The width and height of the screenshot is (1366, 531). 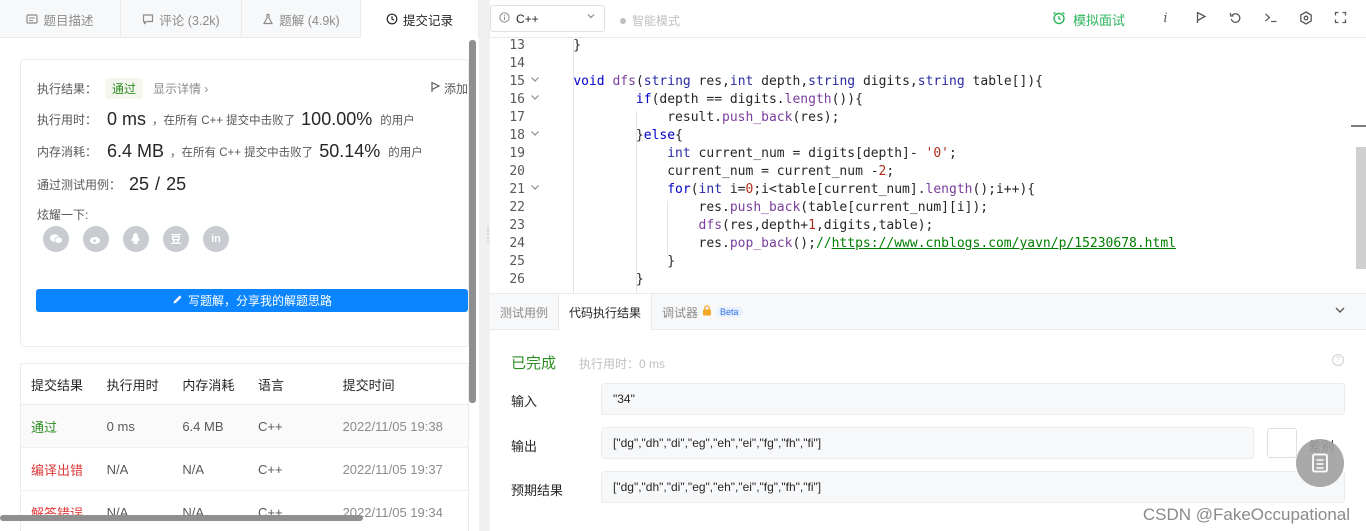 I want to click on floating-note-button, so click(x=1320, y=463).